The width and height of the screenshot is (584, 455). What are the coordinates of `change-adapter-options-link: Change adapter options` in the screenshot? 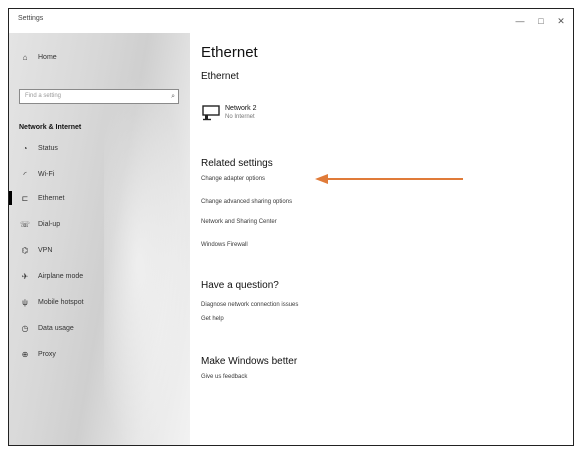 It's located at (233, 179).